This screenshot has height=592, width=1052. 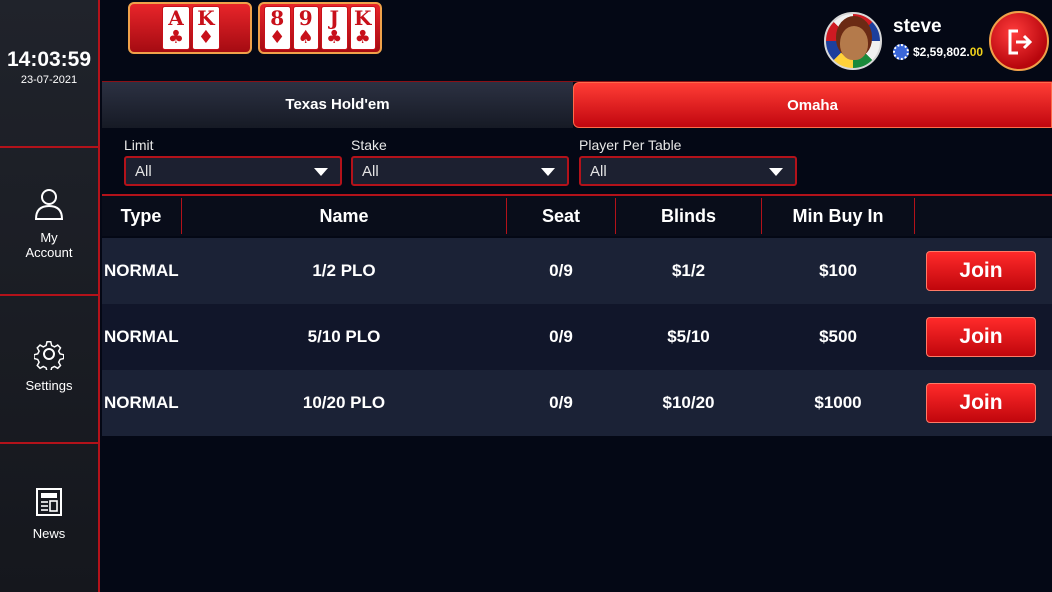 I want to click on logout-button, so click(x=1019, y=41).